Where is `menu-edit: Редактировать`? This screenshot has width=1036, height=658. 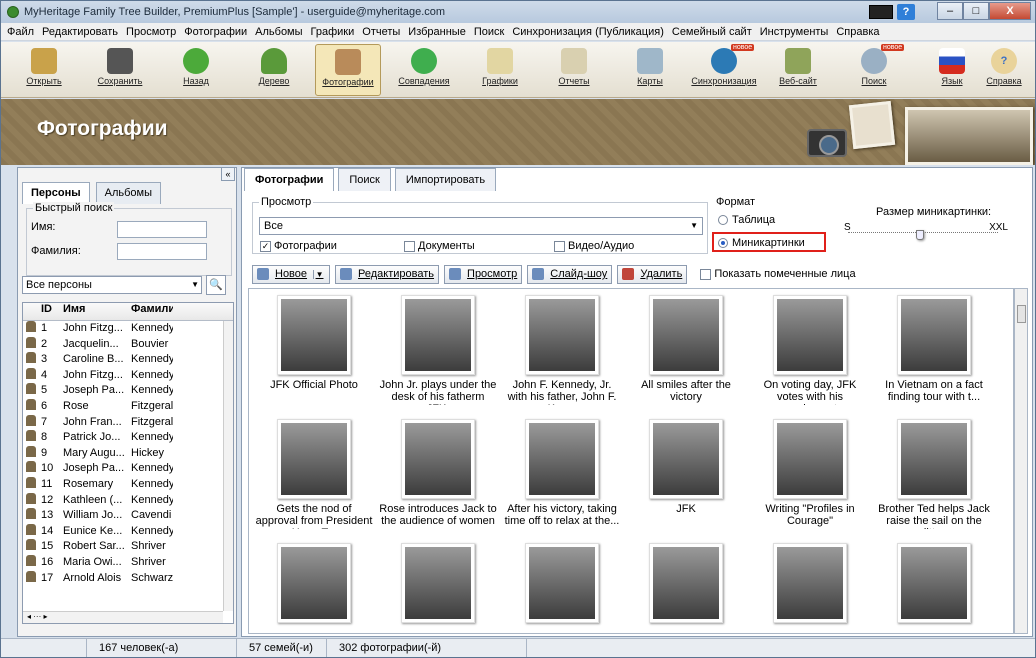
menu-edit: Редактировать is located at coordinates (80, 32).